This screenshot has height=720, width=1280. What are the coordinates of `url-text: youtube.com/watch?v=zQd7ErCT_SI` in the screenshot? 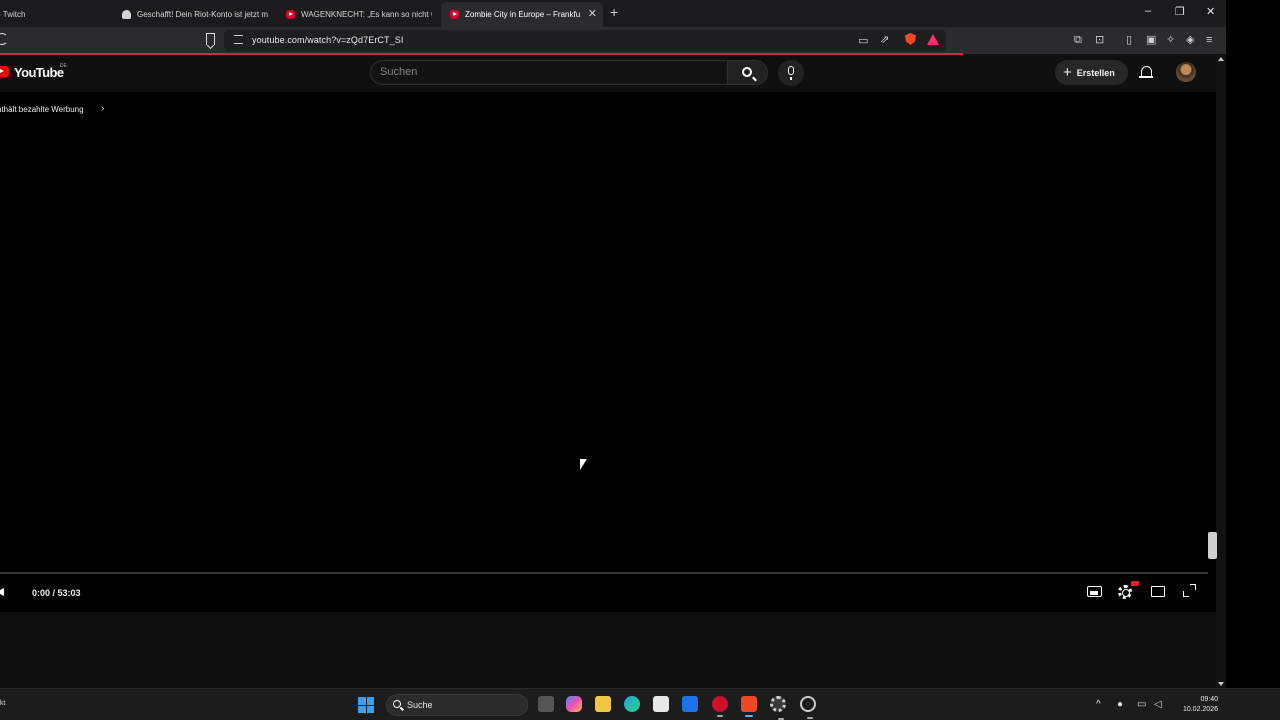 It's located at (327, 40).